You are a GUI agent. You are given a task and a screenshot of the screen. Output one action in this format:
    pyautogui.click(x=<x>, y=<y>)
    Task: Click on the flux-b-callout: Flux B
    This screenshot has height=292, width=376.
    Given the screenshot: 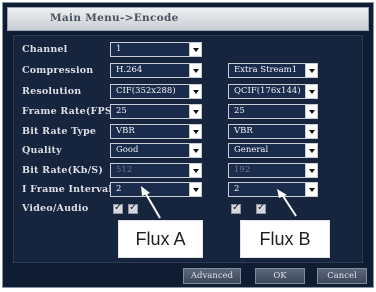 What is the action you would take?
    pyautogui.click(x=285, y=239)
    